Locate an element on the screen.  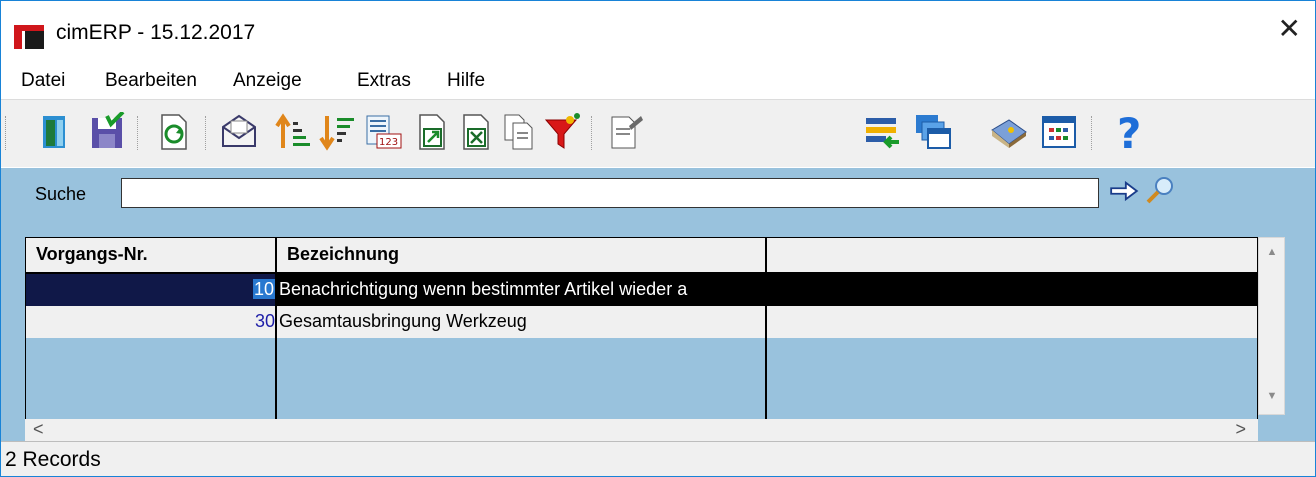
columns-icon is located at coordinates (1059, 132).